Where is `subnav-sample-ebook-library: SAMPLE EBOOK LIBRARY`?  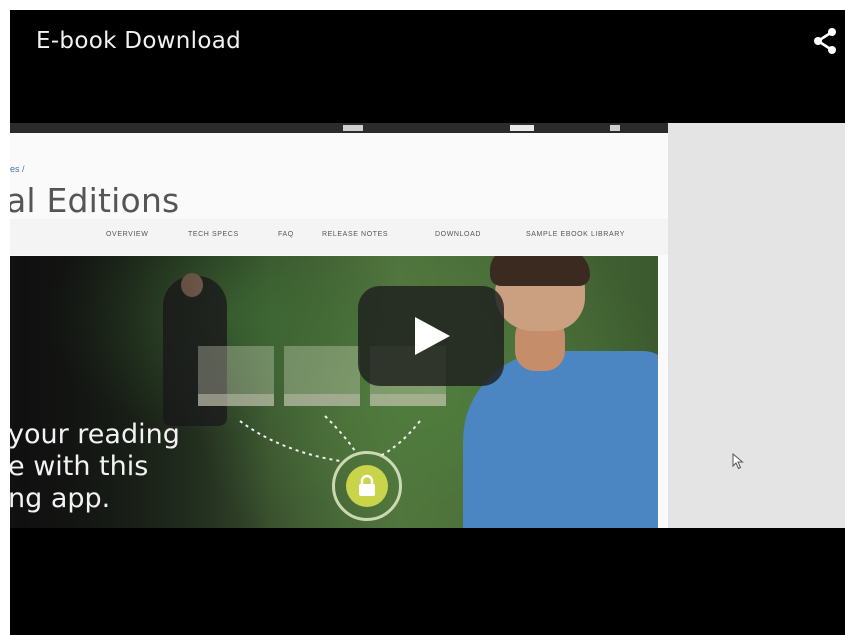
subnav-sample-ebook-library: SAMPLE EBOOK LIBRARY is located at coordinates (576, 234).